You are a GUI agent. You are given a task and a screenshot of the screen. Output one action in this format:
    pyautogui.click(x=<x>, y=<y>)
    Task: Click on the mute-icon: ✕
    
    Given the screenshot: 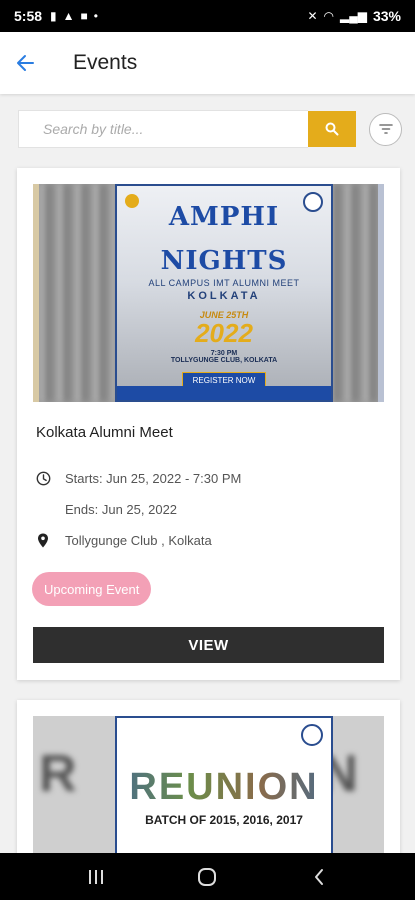 What is the action you would take?
    pyautogui.click(x=312, y=16)
    